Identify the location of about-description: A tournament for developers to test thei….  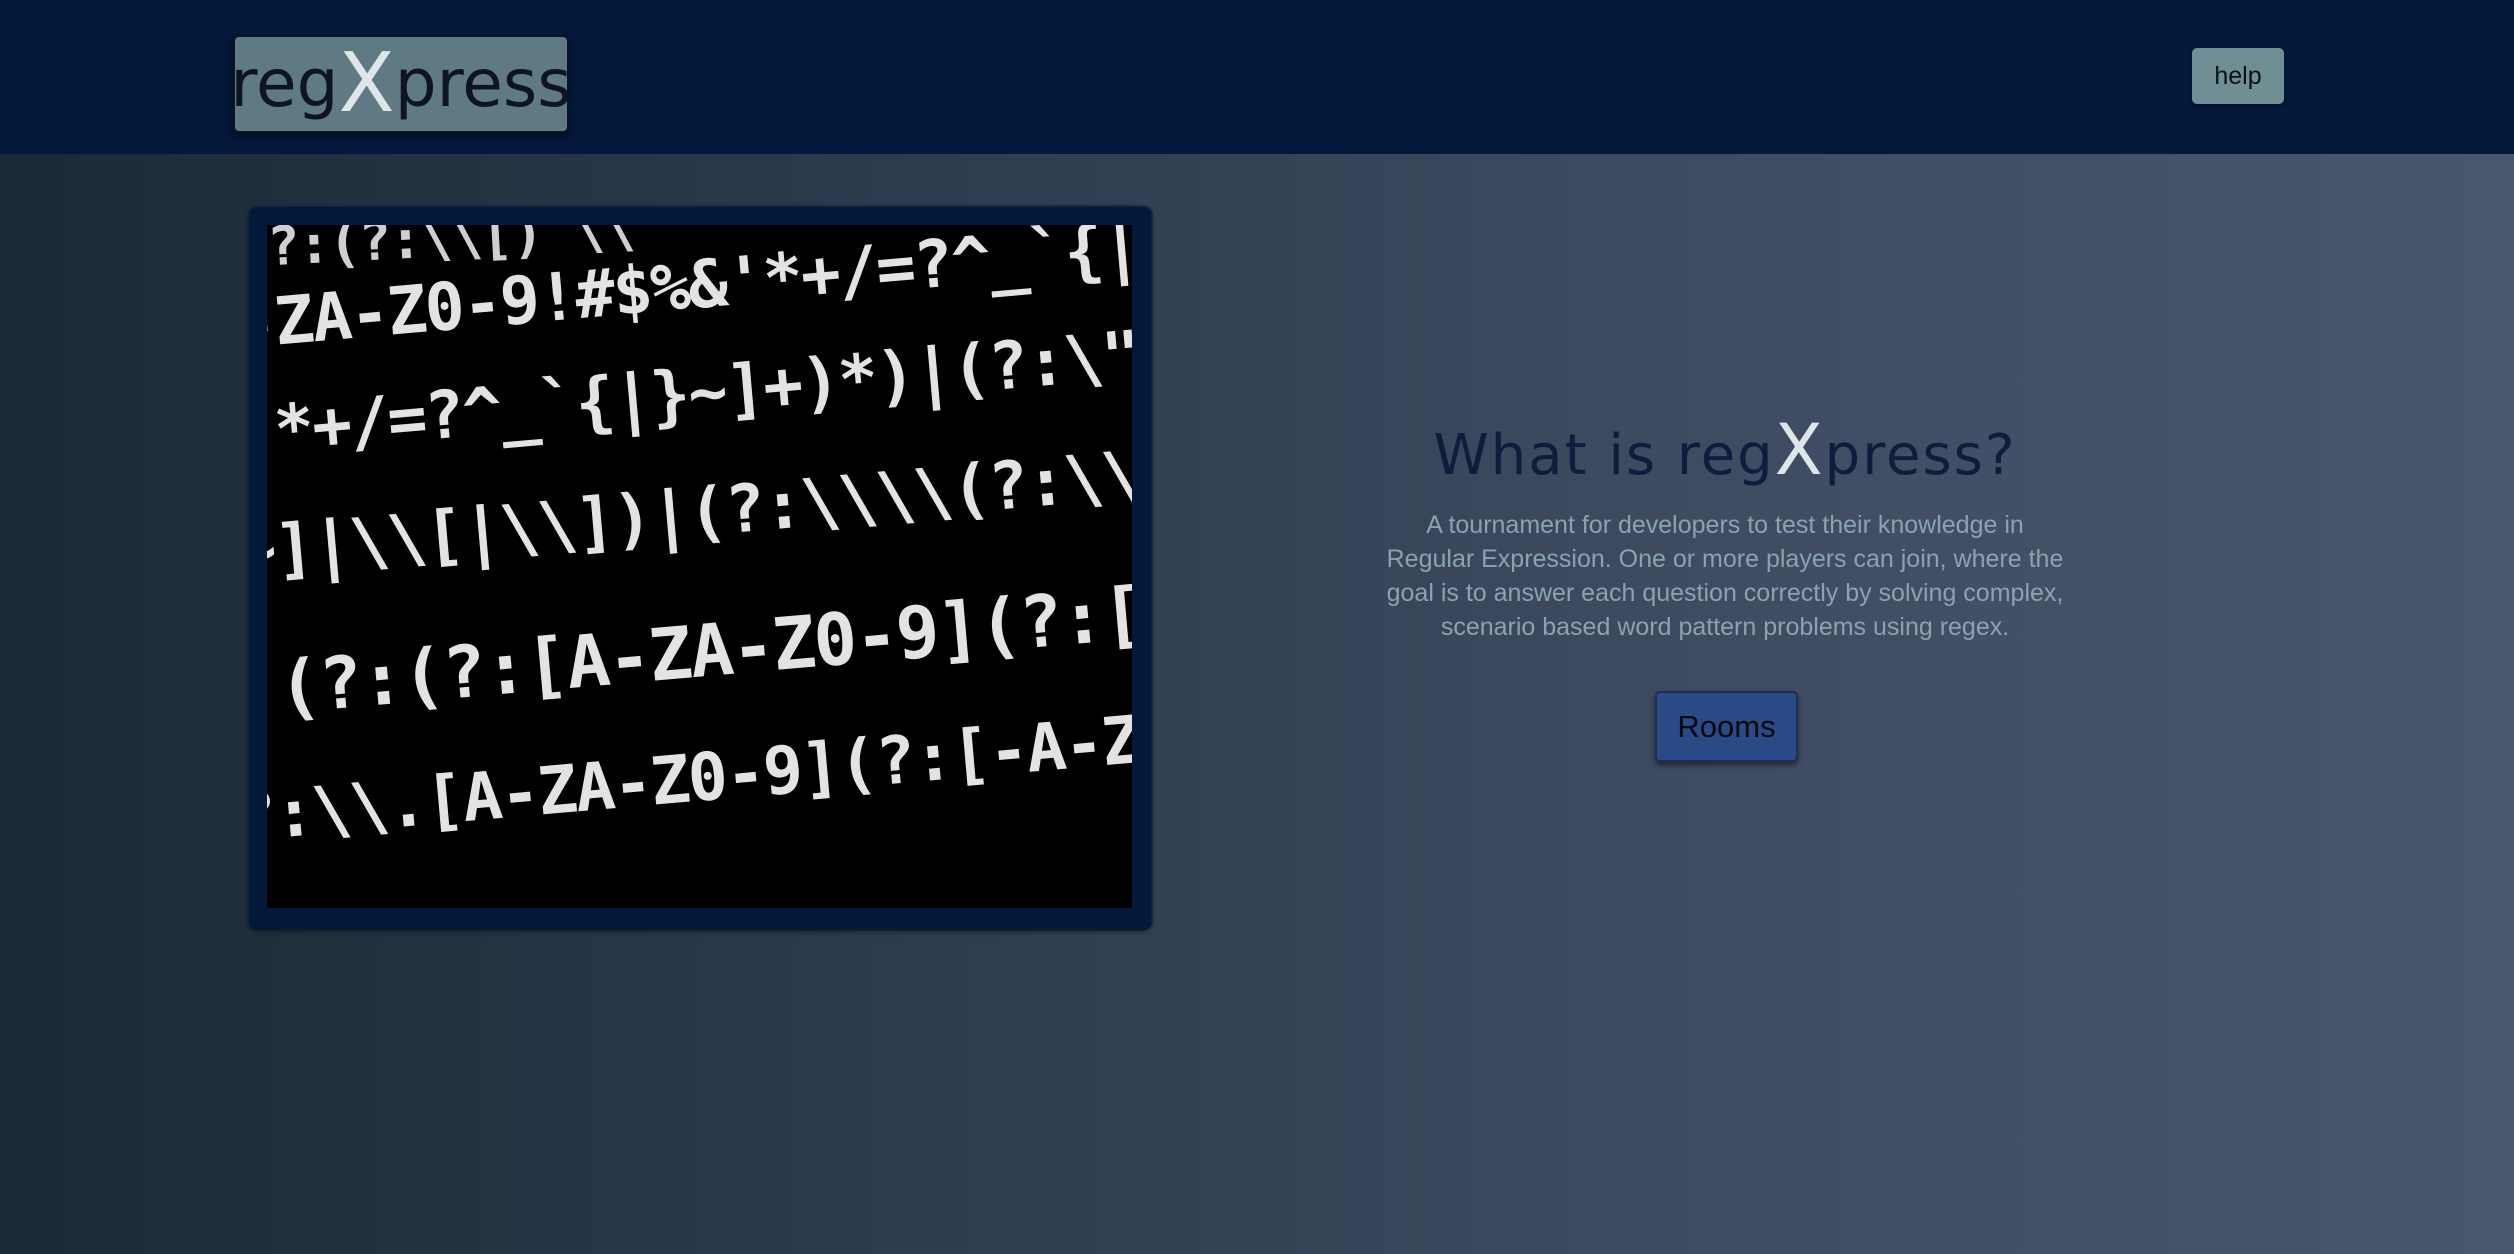
(1725, 576).